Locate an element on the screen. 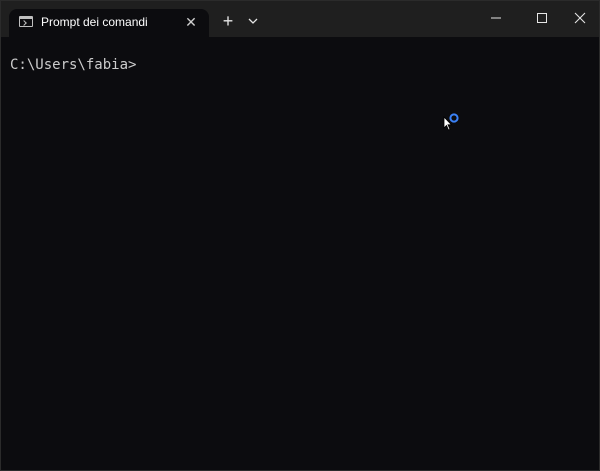 The height and width of the screenshot is (471, 600). tab-dropdown-button is located at coordinates (253, 21).